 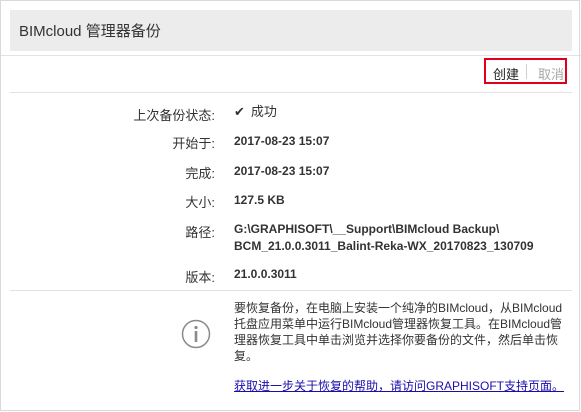 I want to click on info-icon, so click(x=196, y=334).